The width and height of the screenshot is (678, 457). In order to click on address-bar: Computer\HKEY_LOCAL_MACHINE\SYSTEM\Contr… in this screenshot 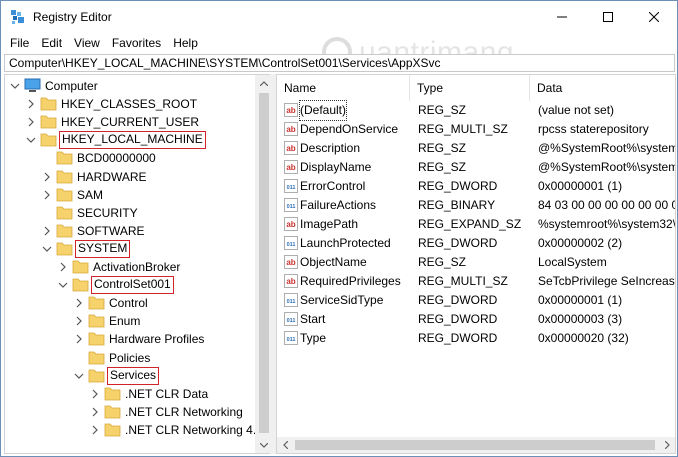, I will do `click(339, 63)`.